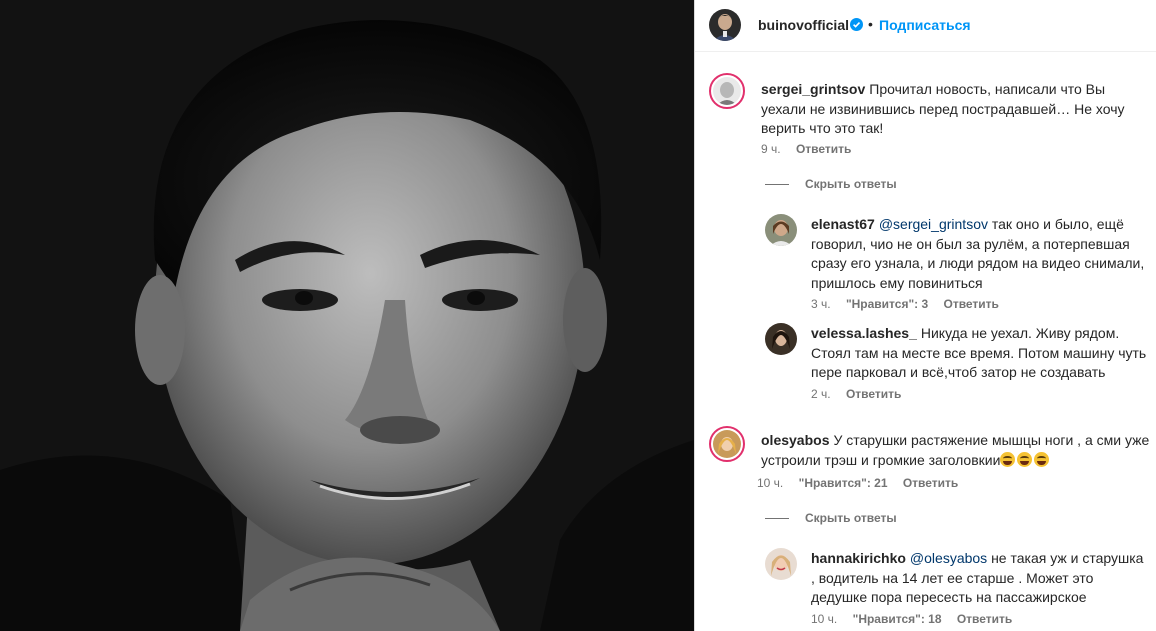 Image resolution: width=1156 pixels, height=631 pixels. What do you see at coordinates (887, 304) in the screenshot?
I see `likes-count: "Нравится": 3` at bounding box center [887, 304].